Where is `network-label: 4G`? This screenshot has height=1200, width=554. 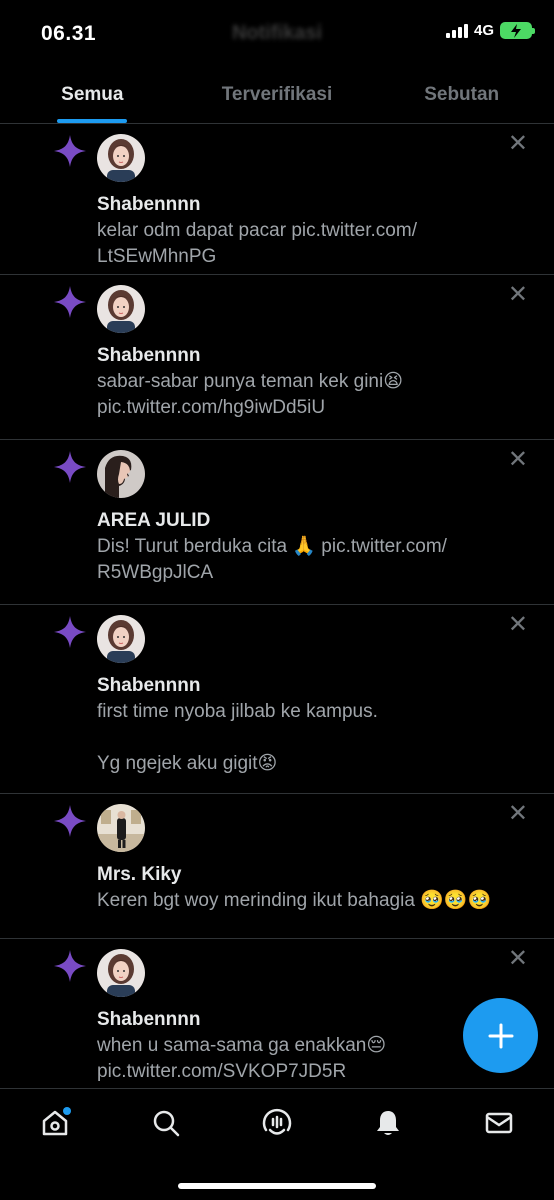
network-label: 4G is located at coordinates (483, 30).